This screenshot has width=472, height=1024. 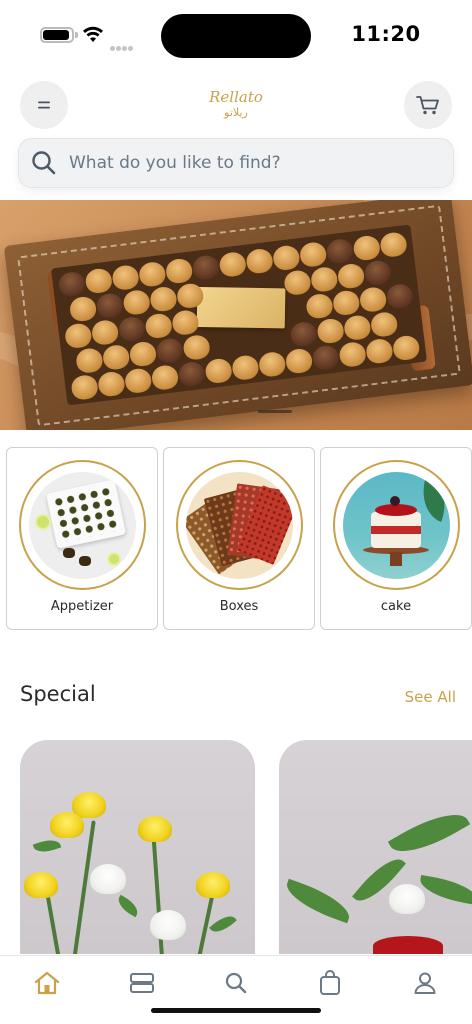 I want to click on bottom-tab-bar, so click(x=236, y=989).